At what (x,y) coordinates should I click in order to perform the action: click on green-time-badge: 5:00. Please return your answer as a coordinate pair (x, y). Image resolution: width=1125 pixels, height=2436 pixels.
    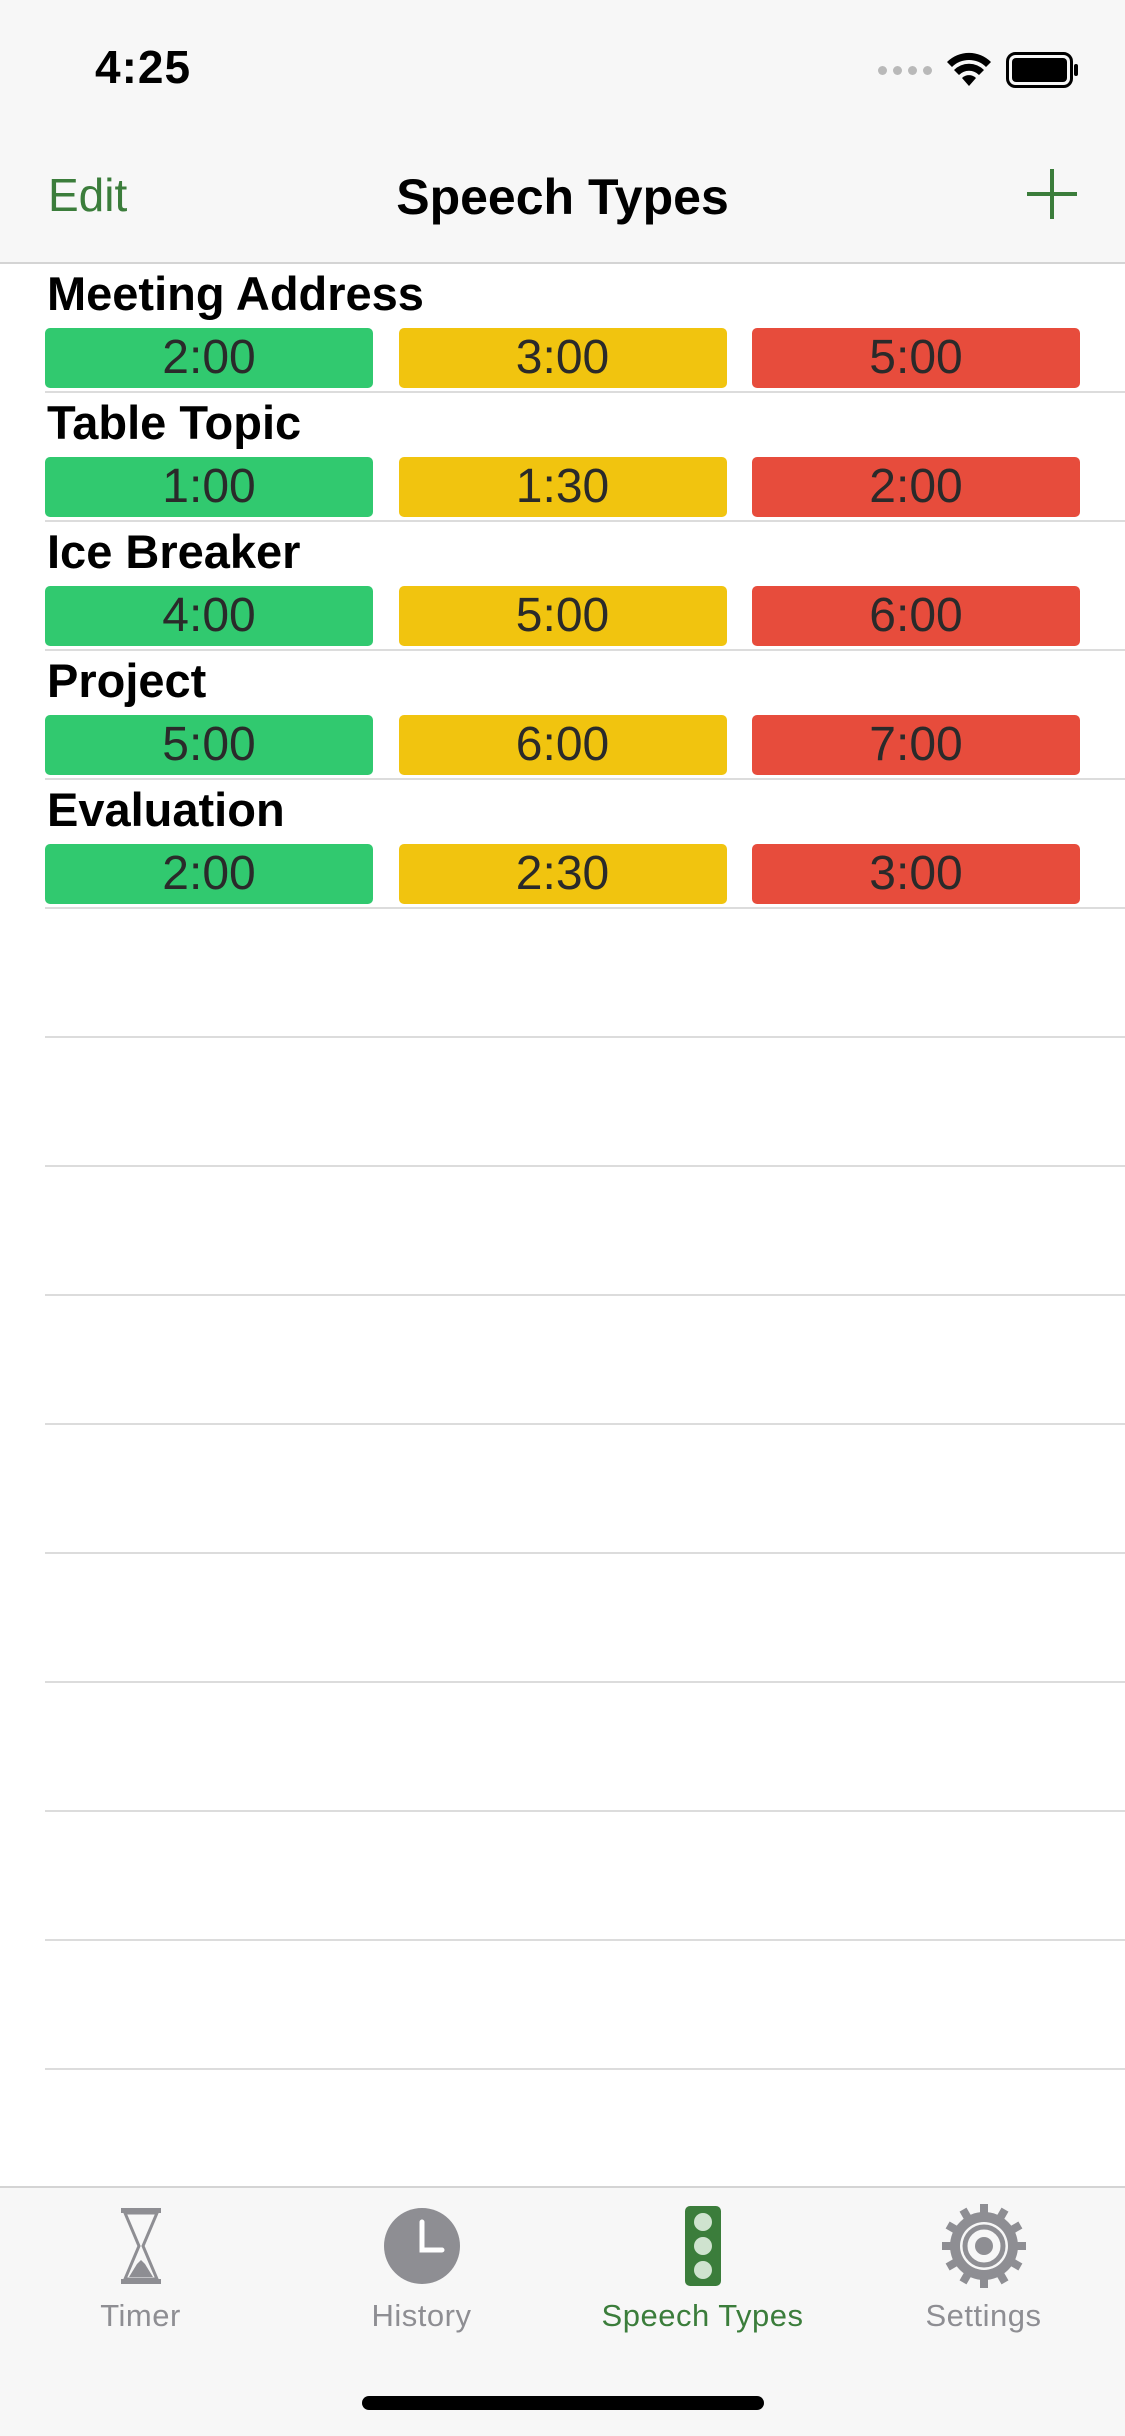
    Looking at the image, I should click on (209, 745).